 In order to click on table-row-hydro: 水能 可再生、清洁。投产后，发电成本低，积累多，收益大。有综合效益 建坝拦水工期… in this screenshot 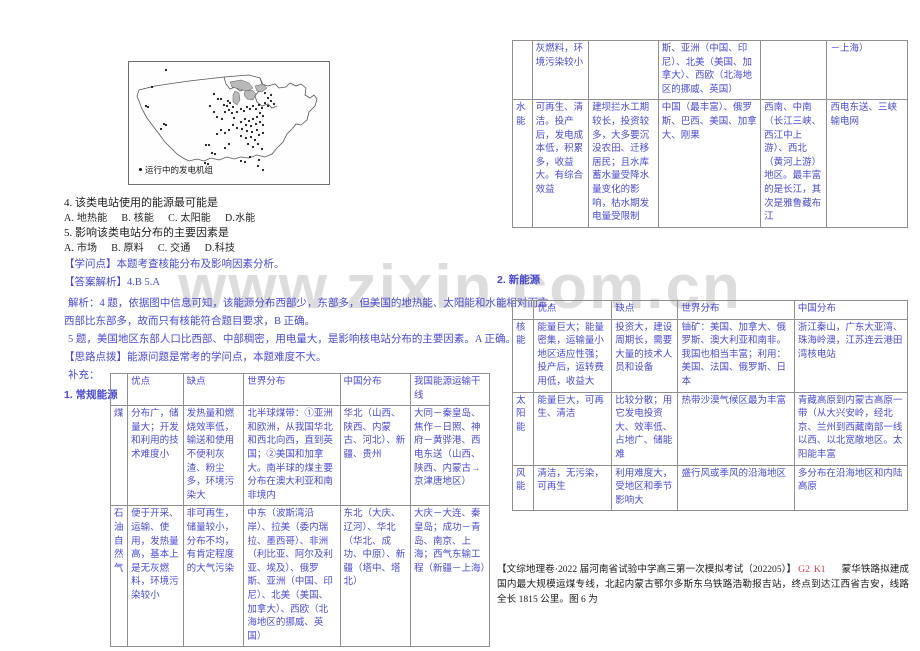, I will do `click(710, 163)`.